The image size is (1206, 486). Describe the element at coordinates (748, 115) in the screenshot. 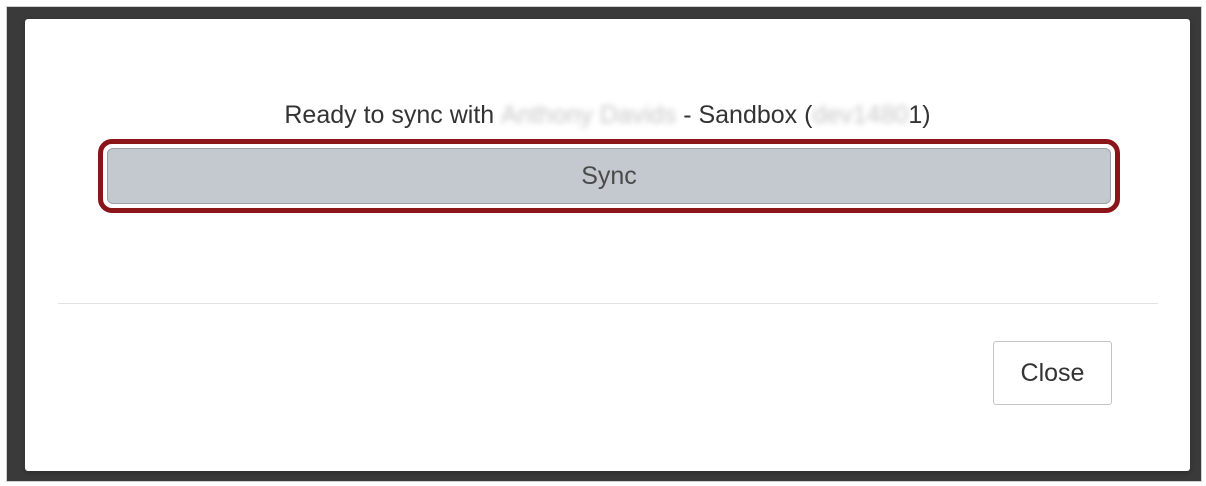

I see `message-middle: - Sandbox (` at that location.